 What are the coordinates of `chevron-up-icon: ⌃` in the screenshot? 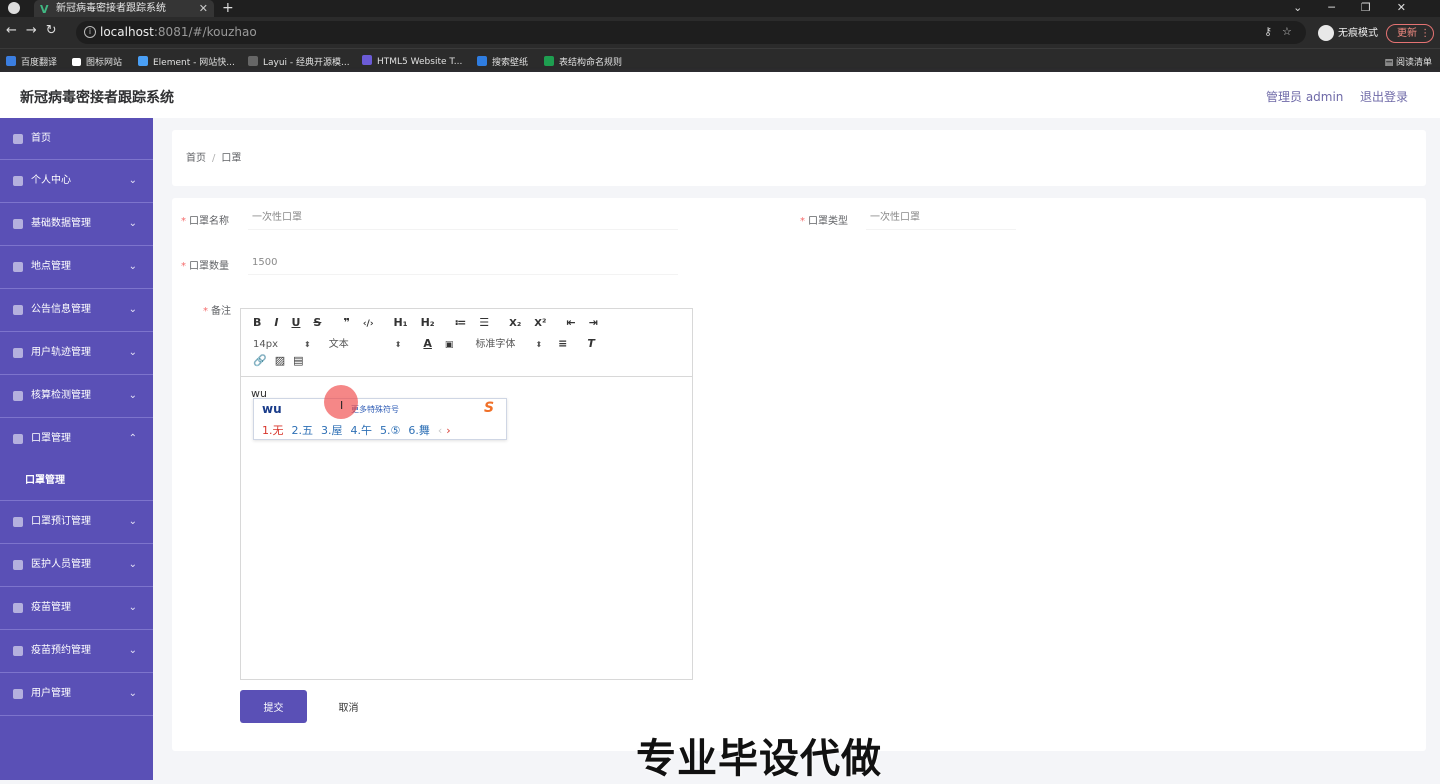 It's located at (132, 438).